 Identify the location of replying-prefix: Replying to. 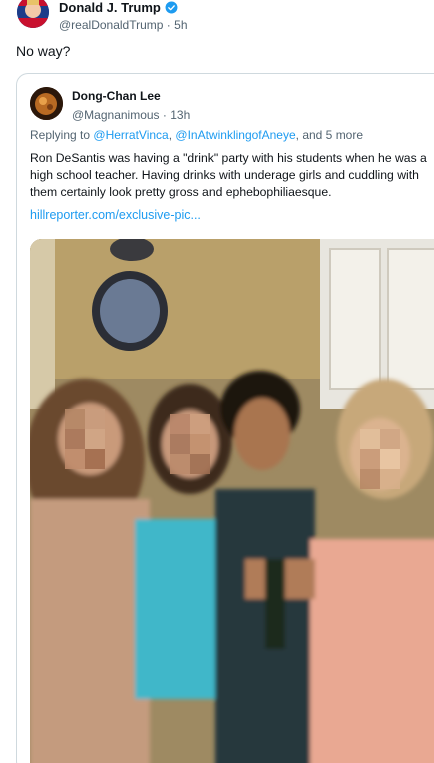
(60, 135).